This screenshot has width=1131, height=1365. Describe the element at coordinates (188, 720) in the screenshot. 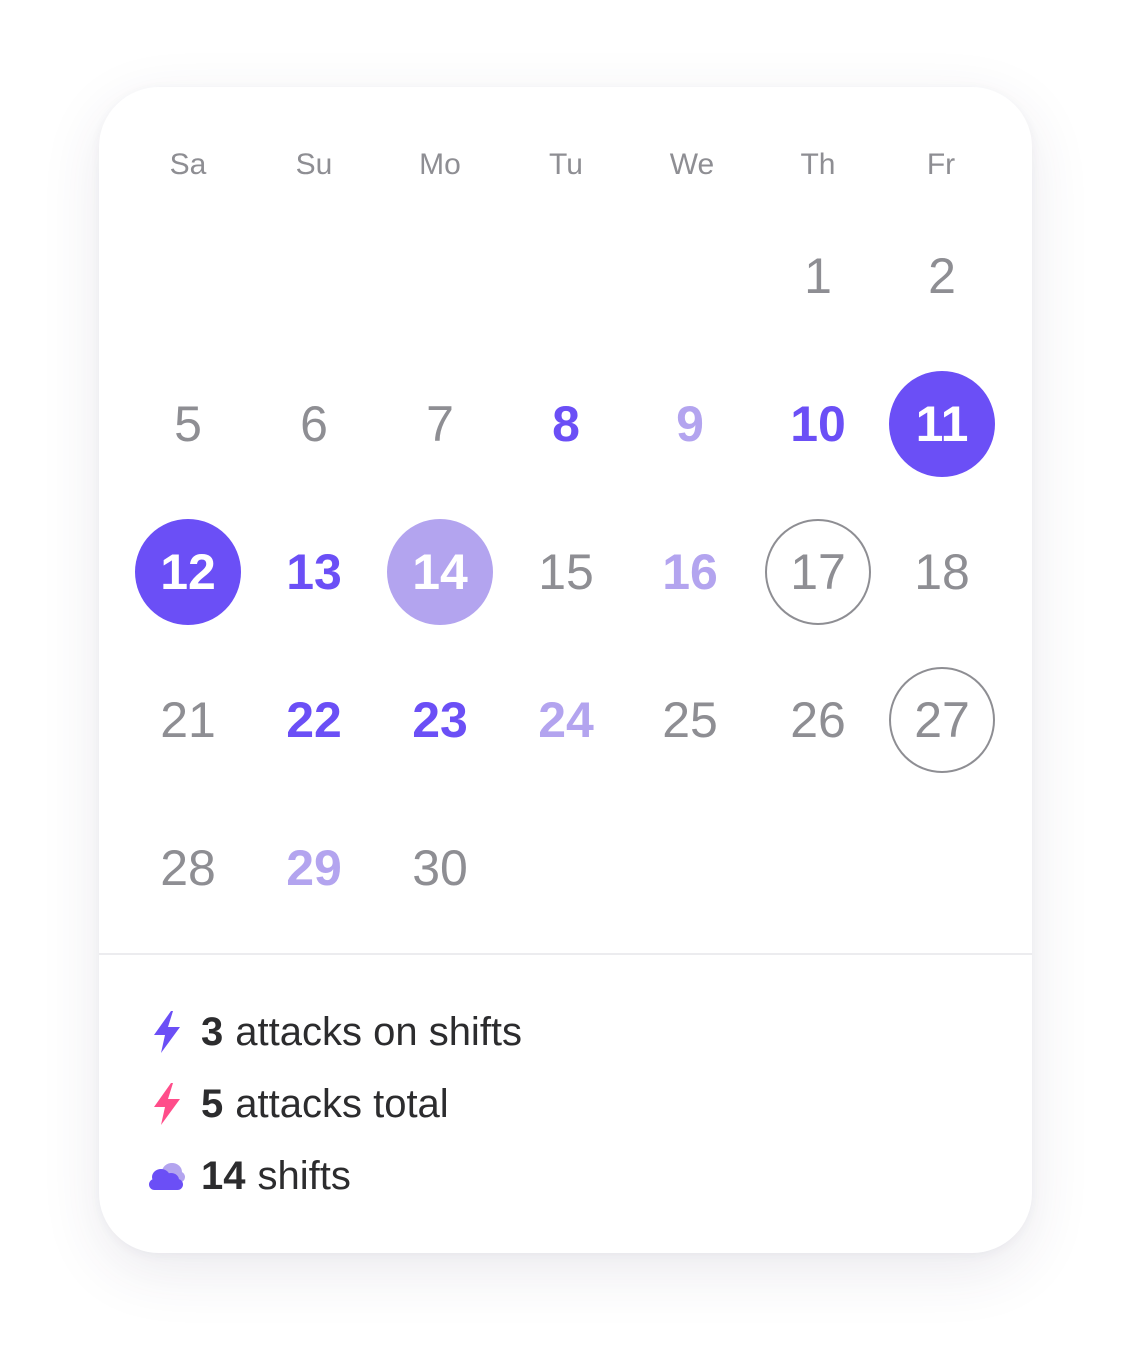

I see `calendar-day-21: 21` at that location.